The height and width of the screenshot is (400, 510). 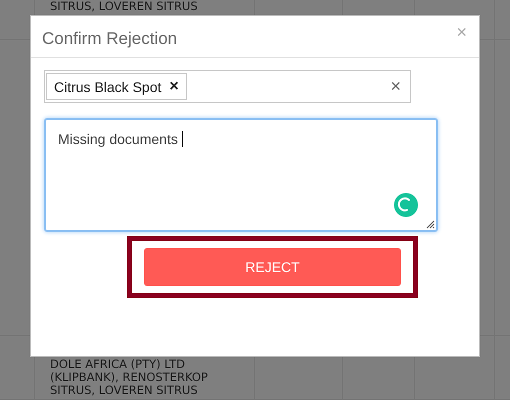 I want to click on clear-button: ×, so click(x=395, y=86).